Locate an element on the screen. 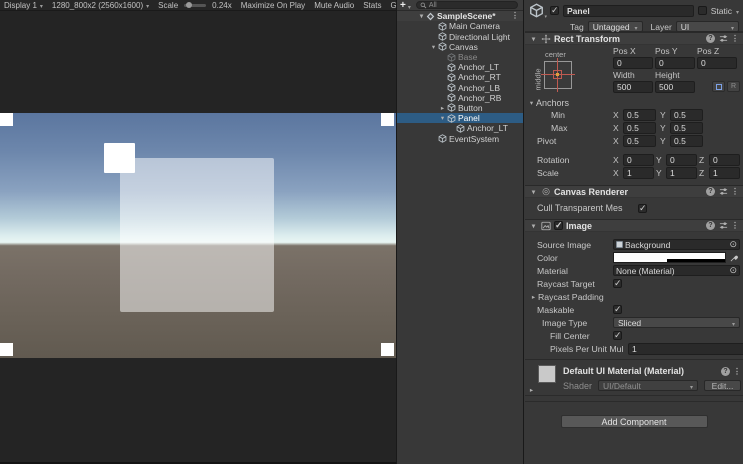  hierarchy-item-base: Base is located at coordinates (460, 57).